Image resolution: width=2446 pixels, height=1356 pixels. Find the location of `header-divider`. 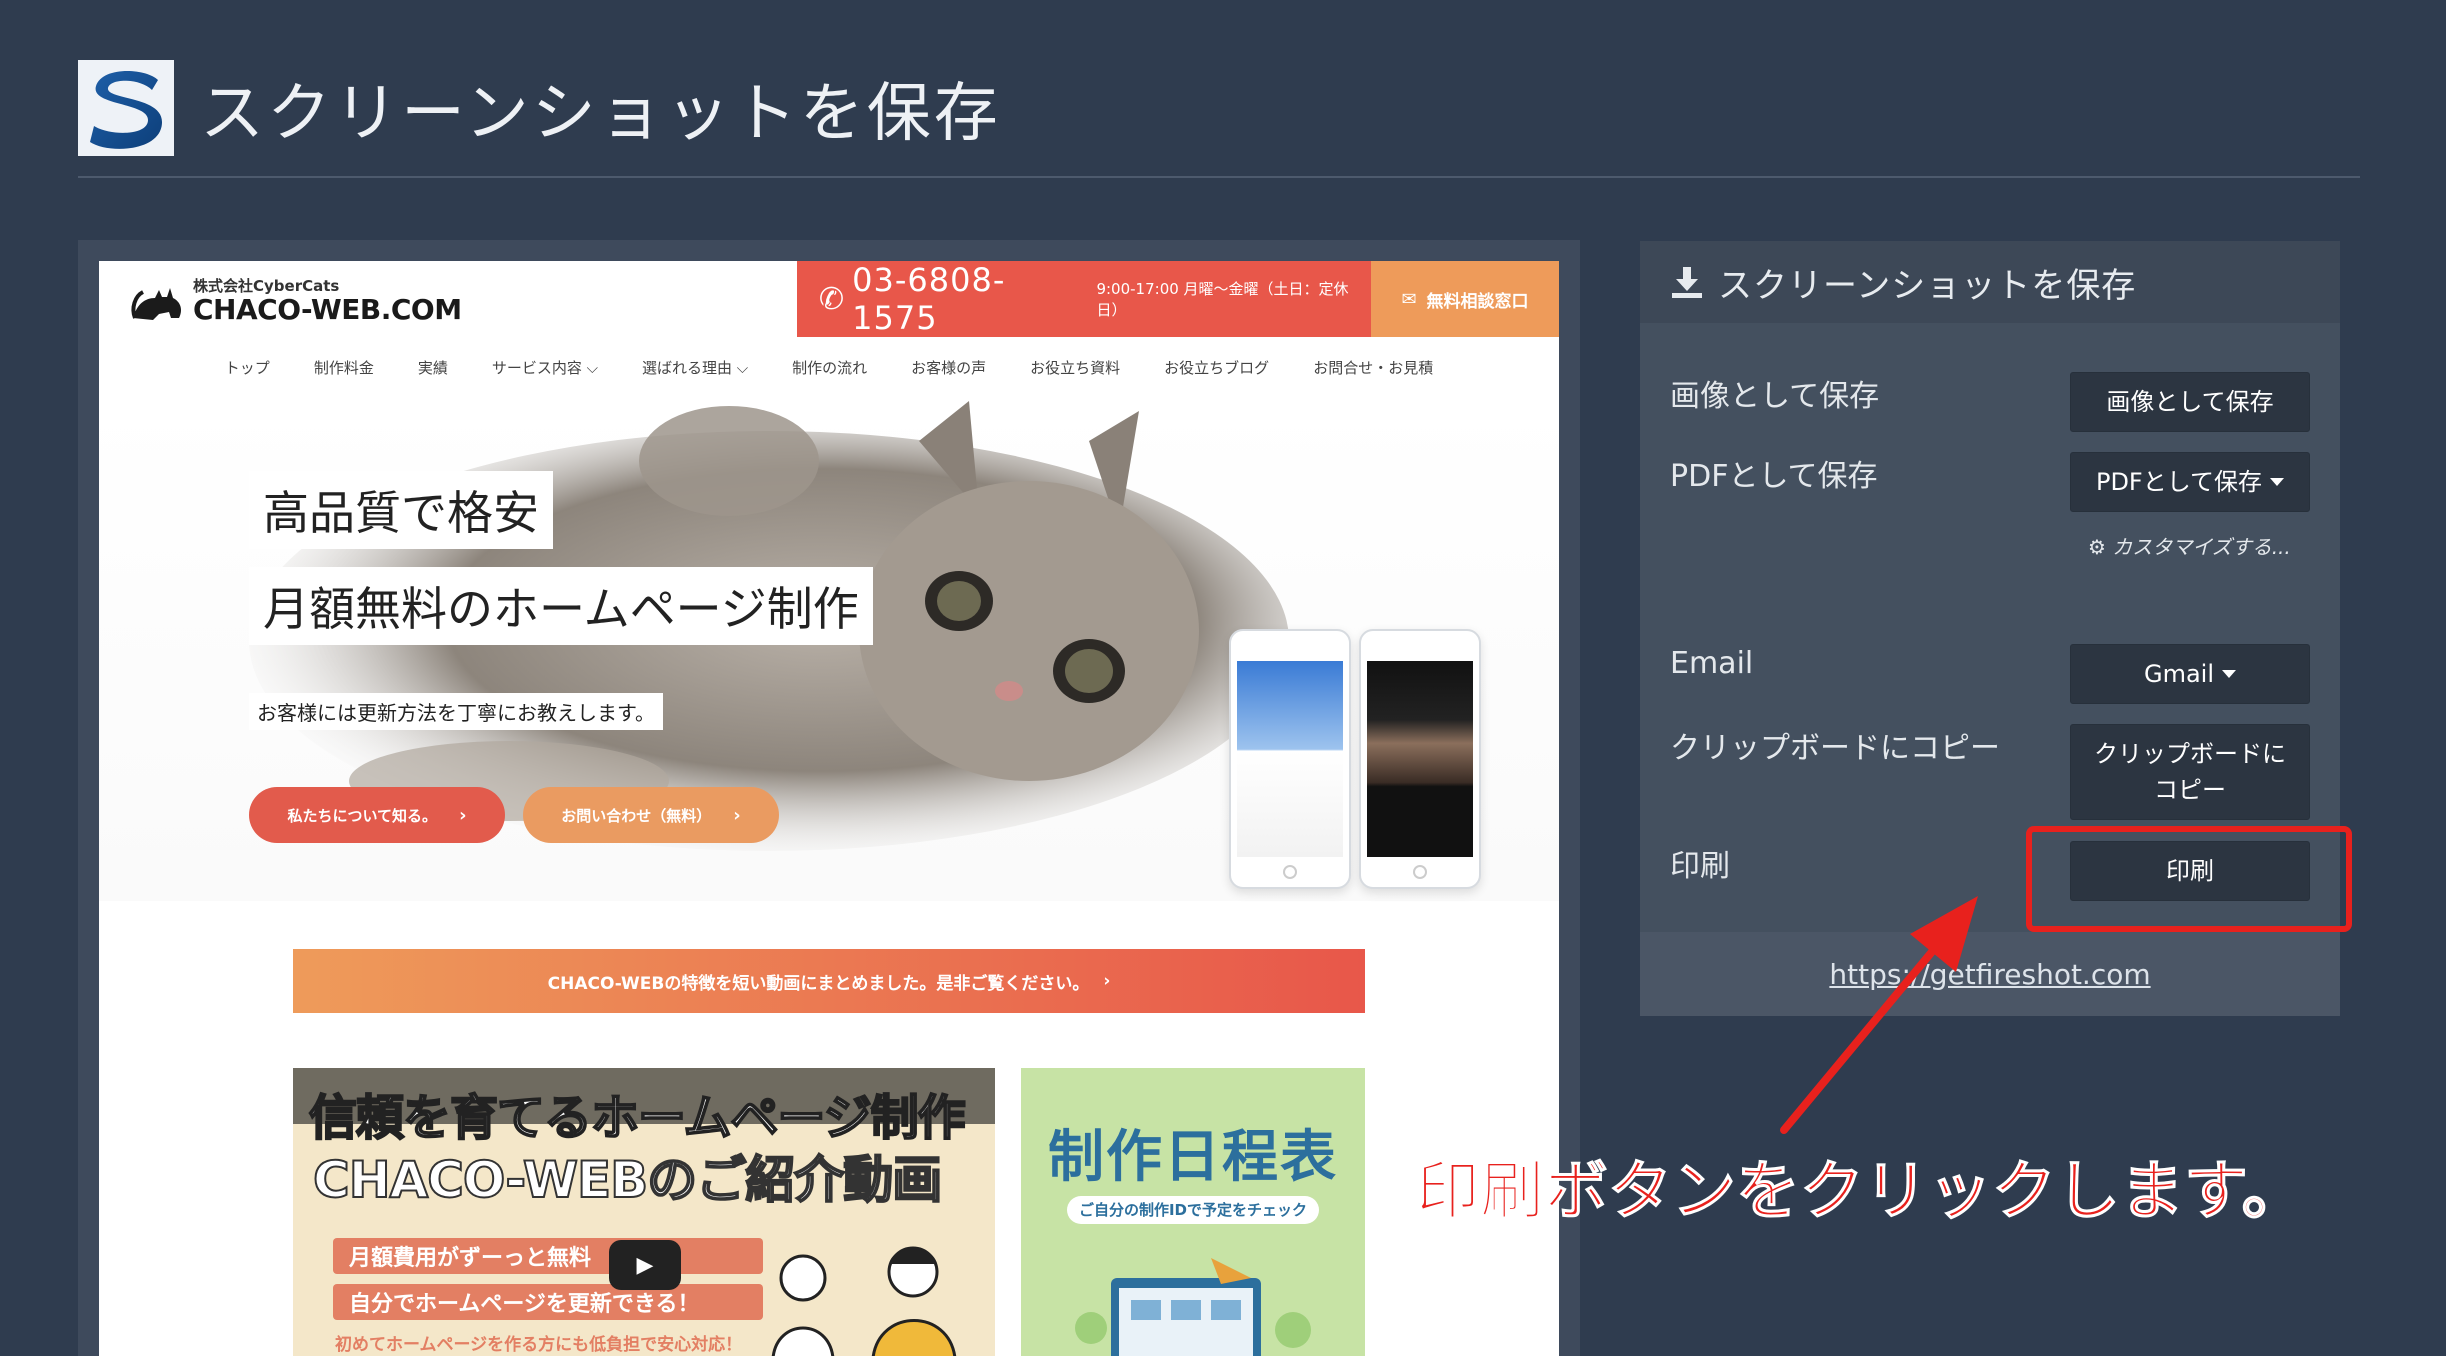

header-divider is located at coordinates (1219, 177).